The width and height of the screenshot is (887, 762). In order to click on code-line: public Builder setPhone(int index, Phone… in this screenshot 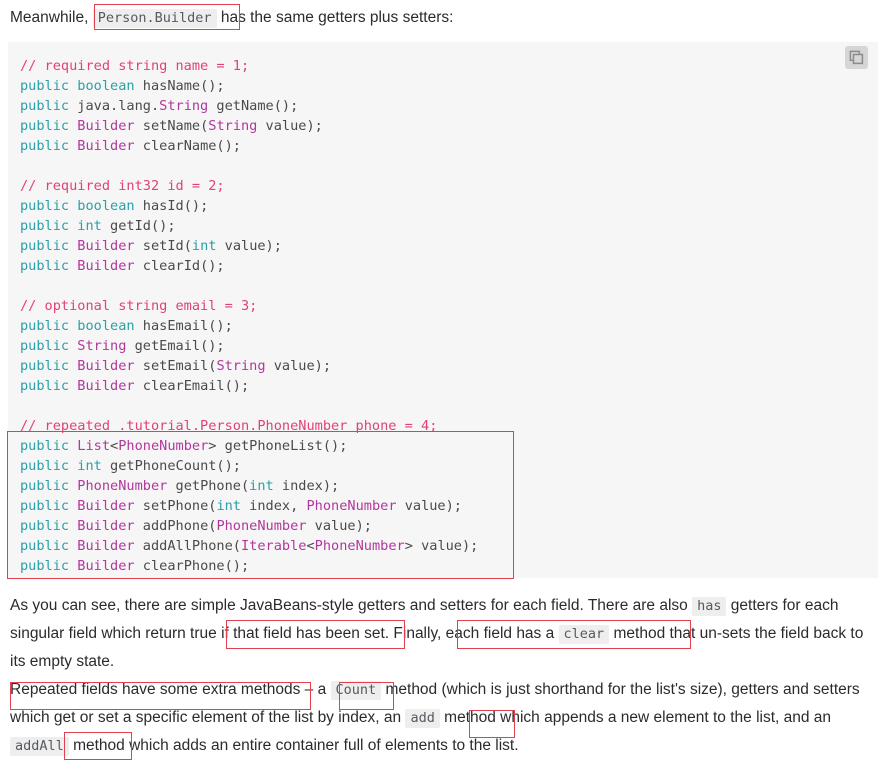, I will do `click(241, 506)`.